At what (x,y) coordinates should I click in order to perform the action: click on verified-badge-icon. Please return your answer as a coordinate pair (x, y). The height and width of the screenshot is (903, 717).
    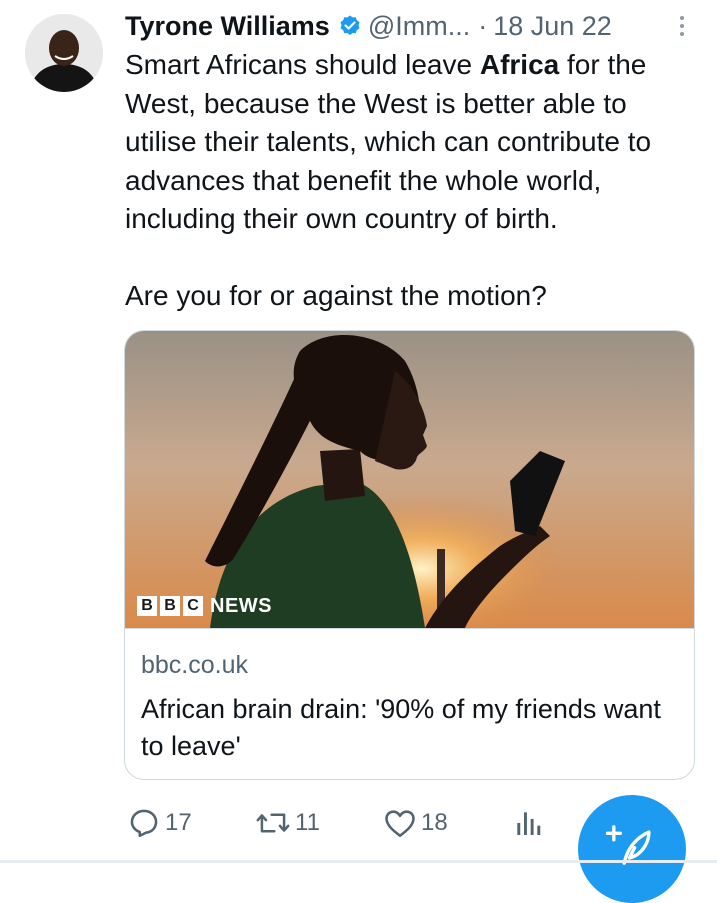
    Looking at the image, I should click on (350, 26).